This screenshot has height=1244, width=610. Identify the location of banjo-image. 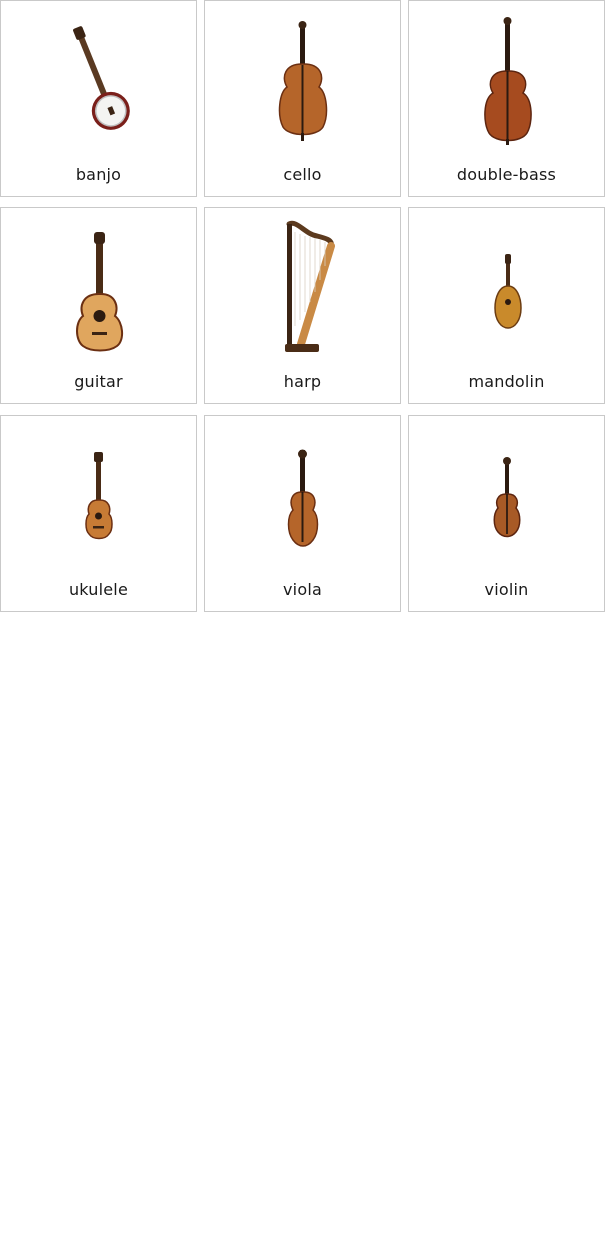
(99, 79).